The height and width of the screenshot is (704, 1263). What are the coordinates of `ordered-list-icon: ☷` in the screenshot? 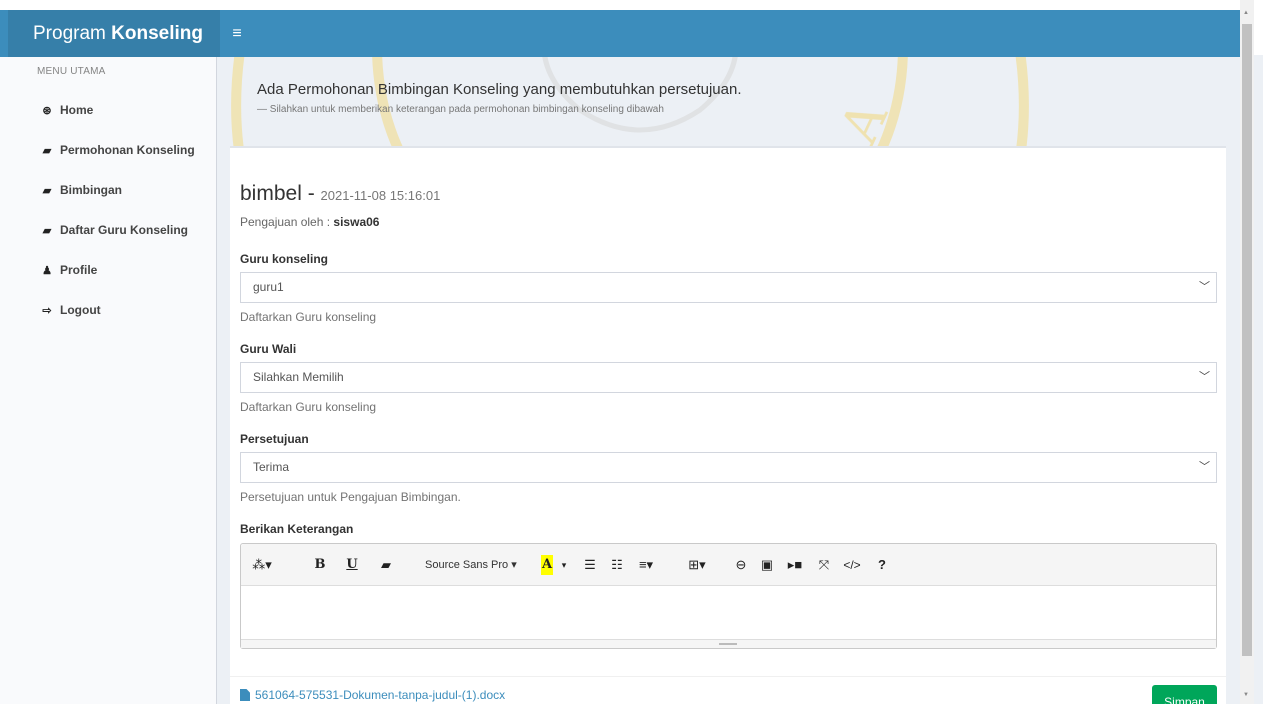 It's located at (617, 565).